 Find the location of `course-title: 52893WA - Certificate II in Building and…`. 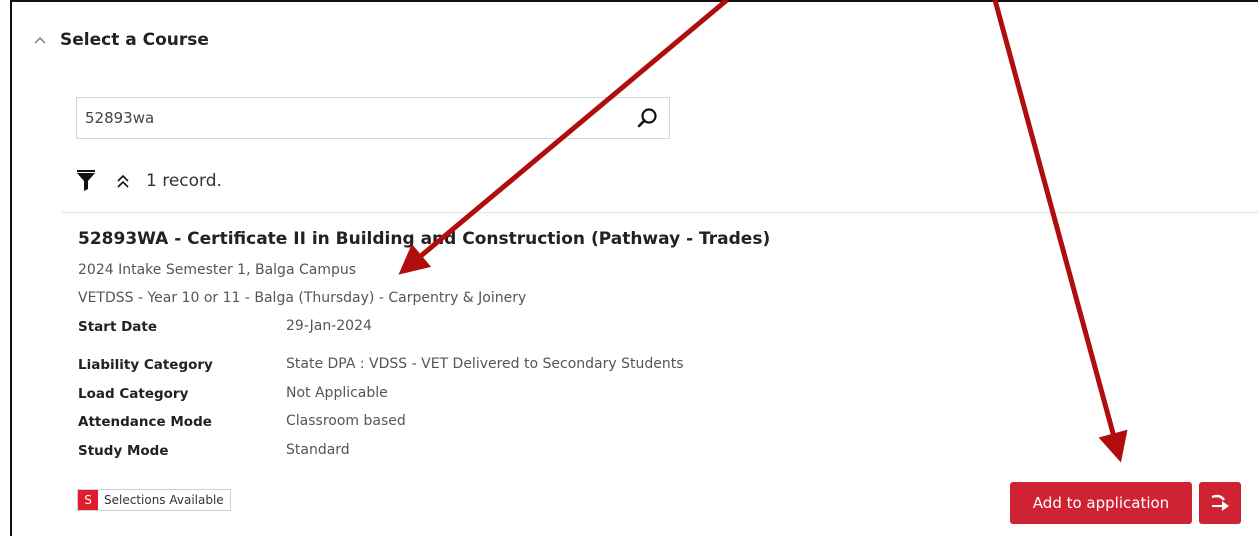

course-title: 52893WA - Certificate II in Building and… is located at coordinates (424, 239).